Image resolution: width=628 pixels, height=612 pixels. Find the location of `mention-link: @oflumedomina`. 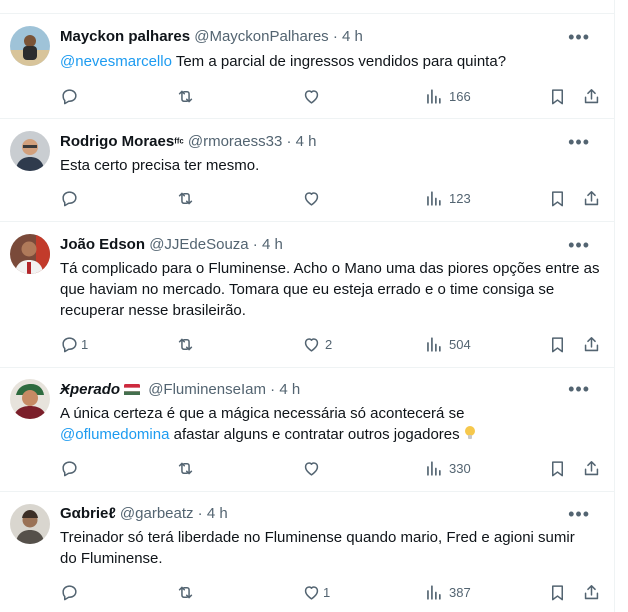

mention-link: @oflumedomina is located at coordinates (114, 434).